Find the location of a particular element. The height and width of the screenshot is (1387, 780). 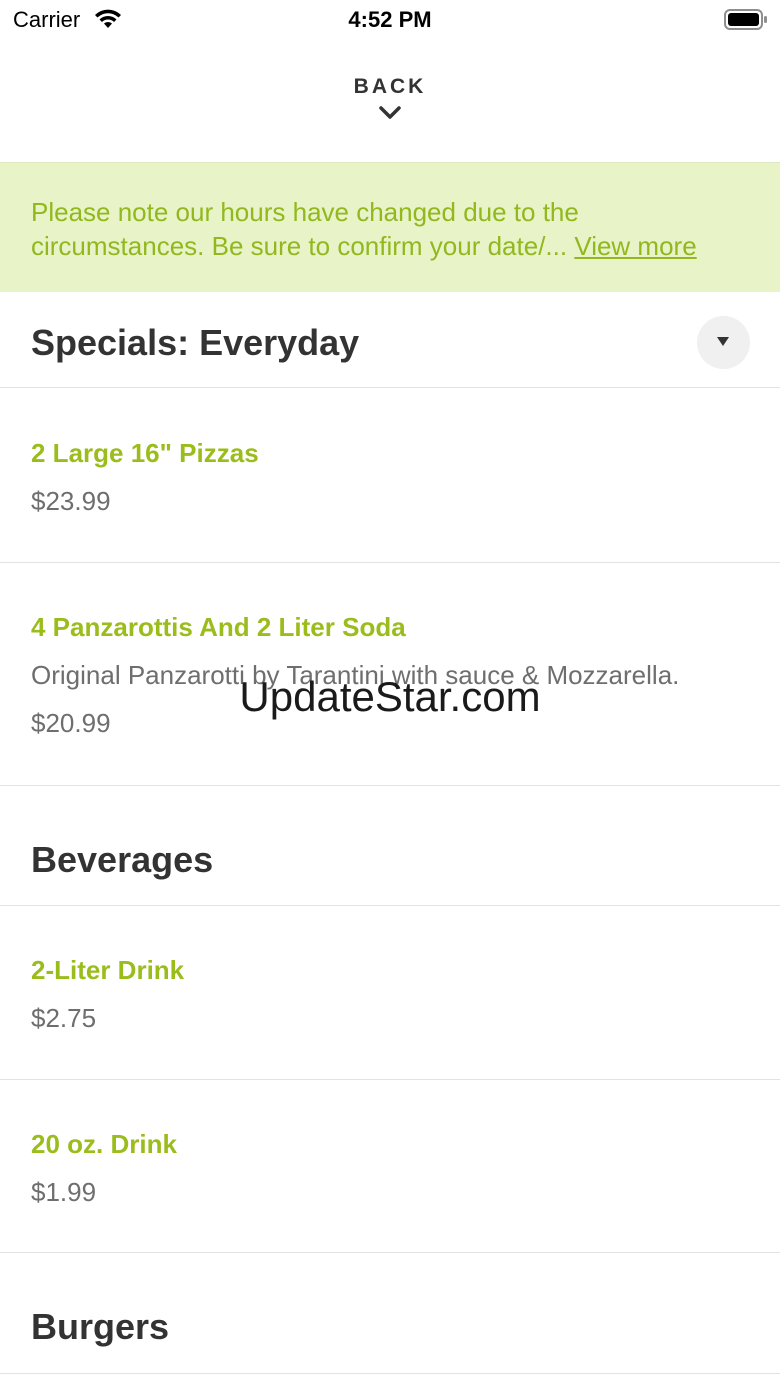

section-title: Beverages is located at coordinates (122, 859).